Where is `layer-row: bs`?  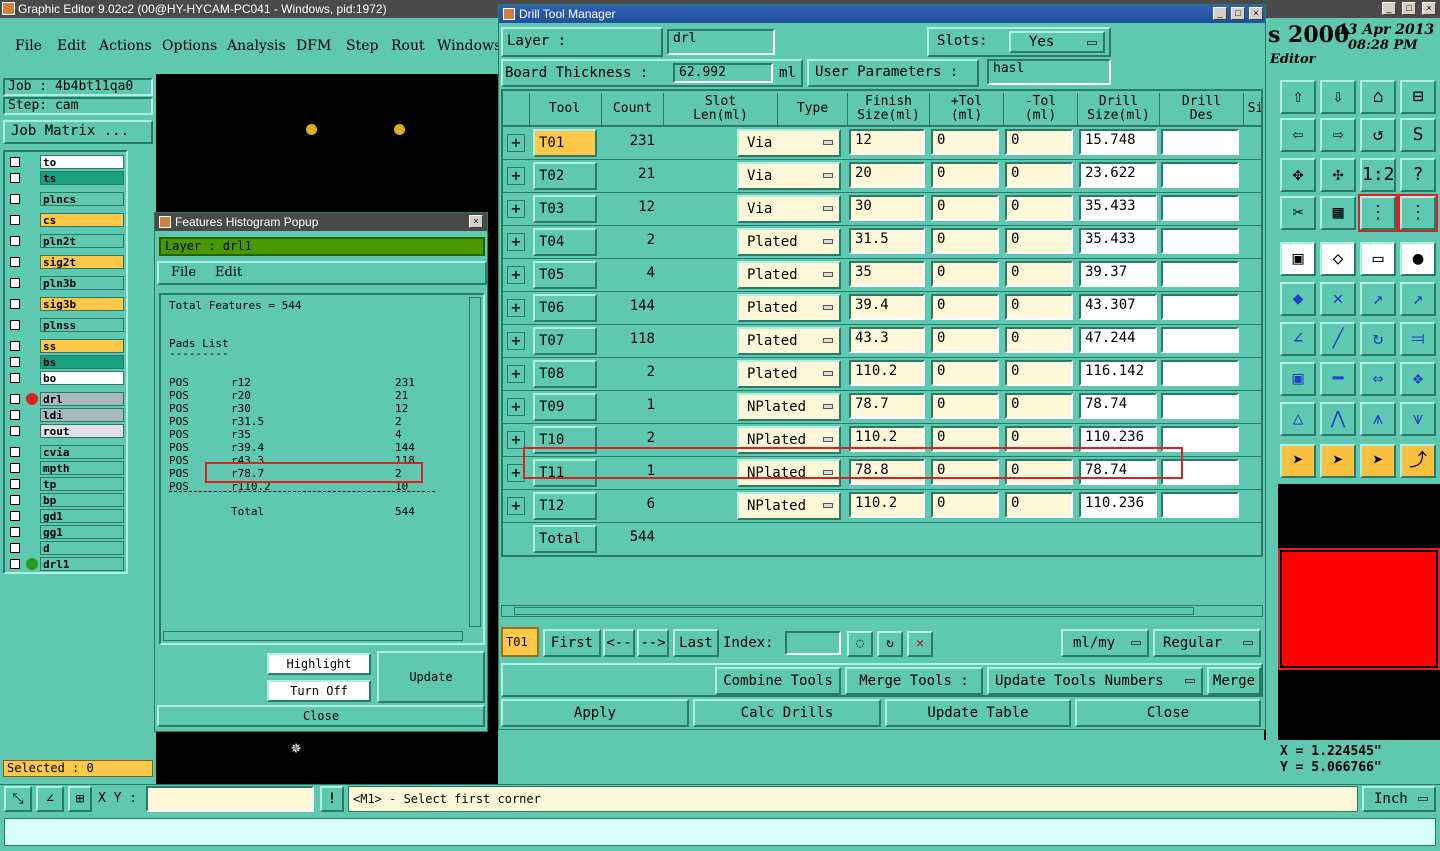 layer-row: bs is located at coordinates (65, 362).